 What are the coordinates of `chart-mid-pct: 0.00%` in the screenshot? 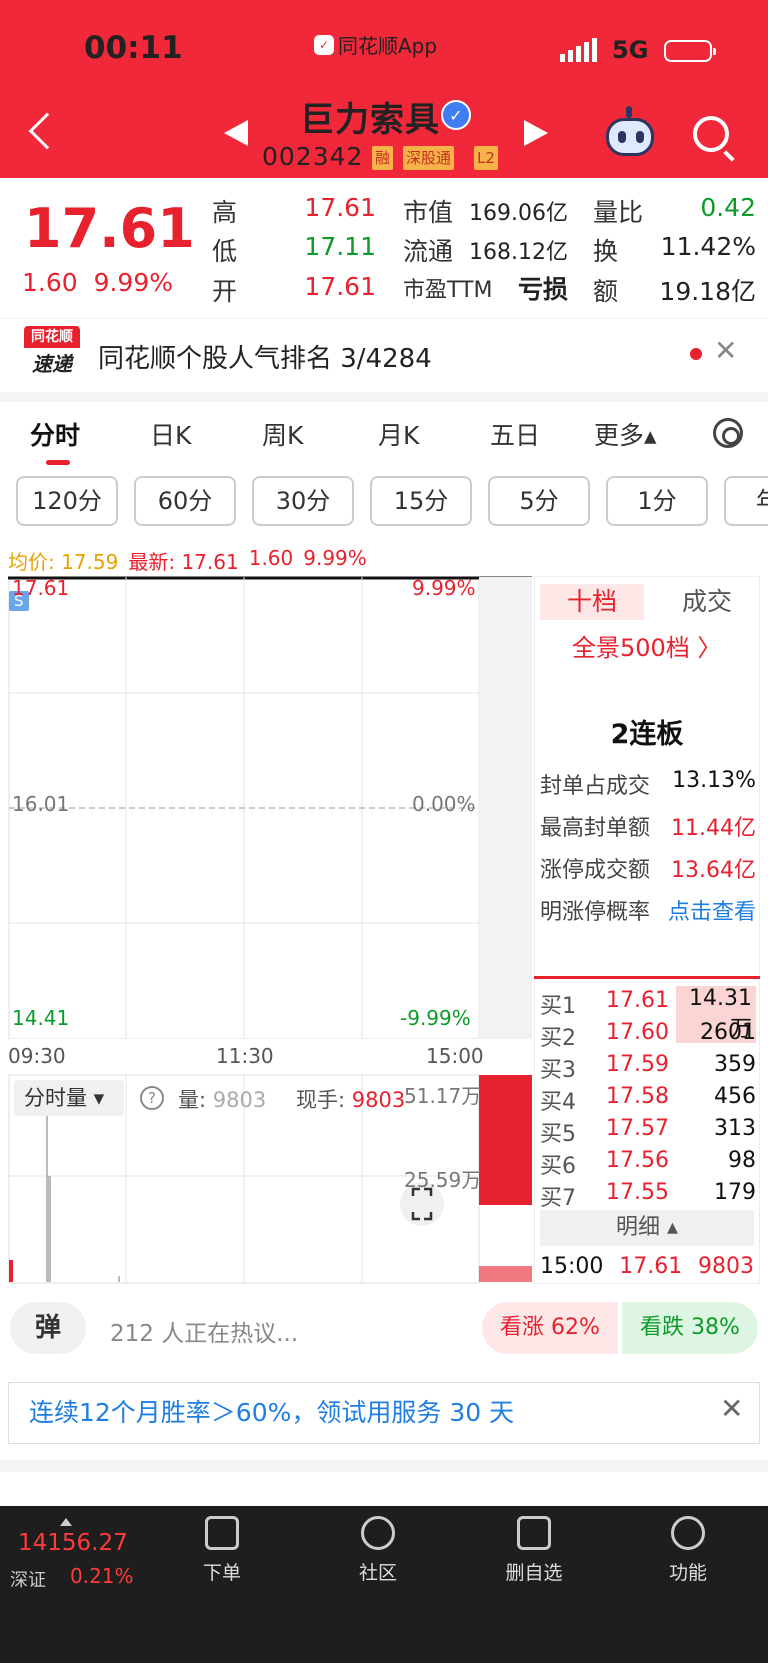 It's located at (444, 804).